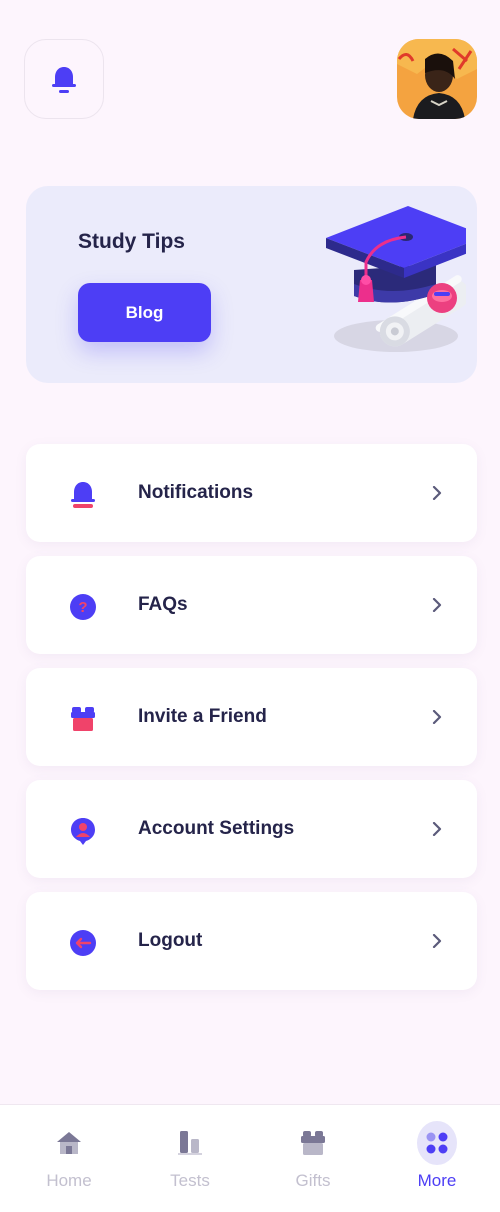  I want to click on home-icon, so click(69, 1143).